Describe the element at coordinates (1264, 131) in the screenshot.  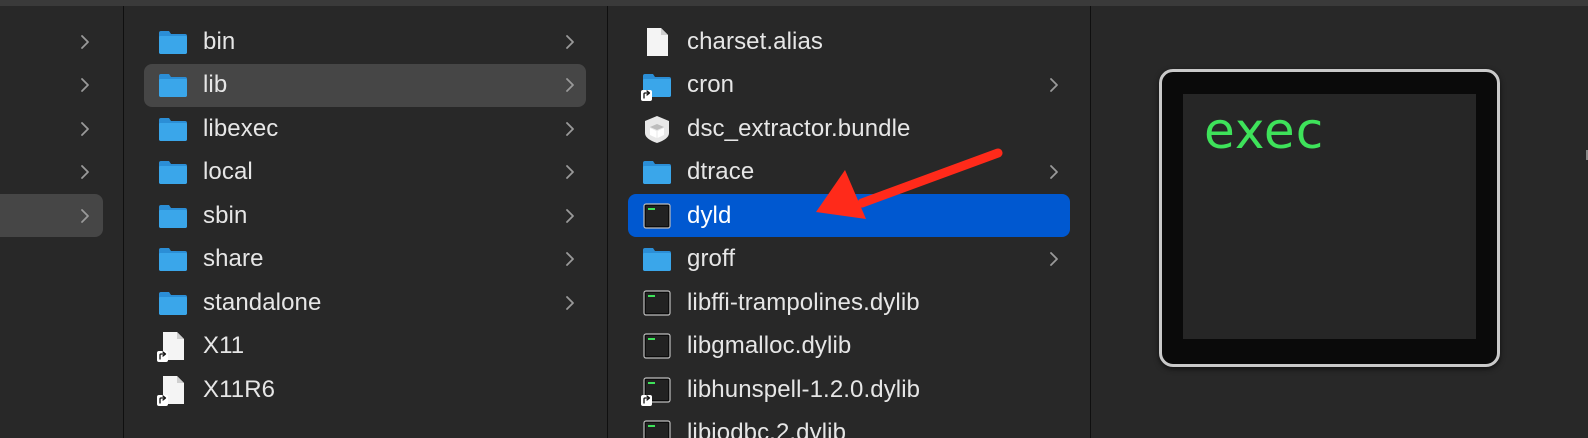
I see `preview-icon-text: exec` at that location.